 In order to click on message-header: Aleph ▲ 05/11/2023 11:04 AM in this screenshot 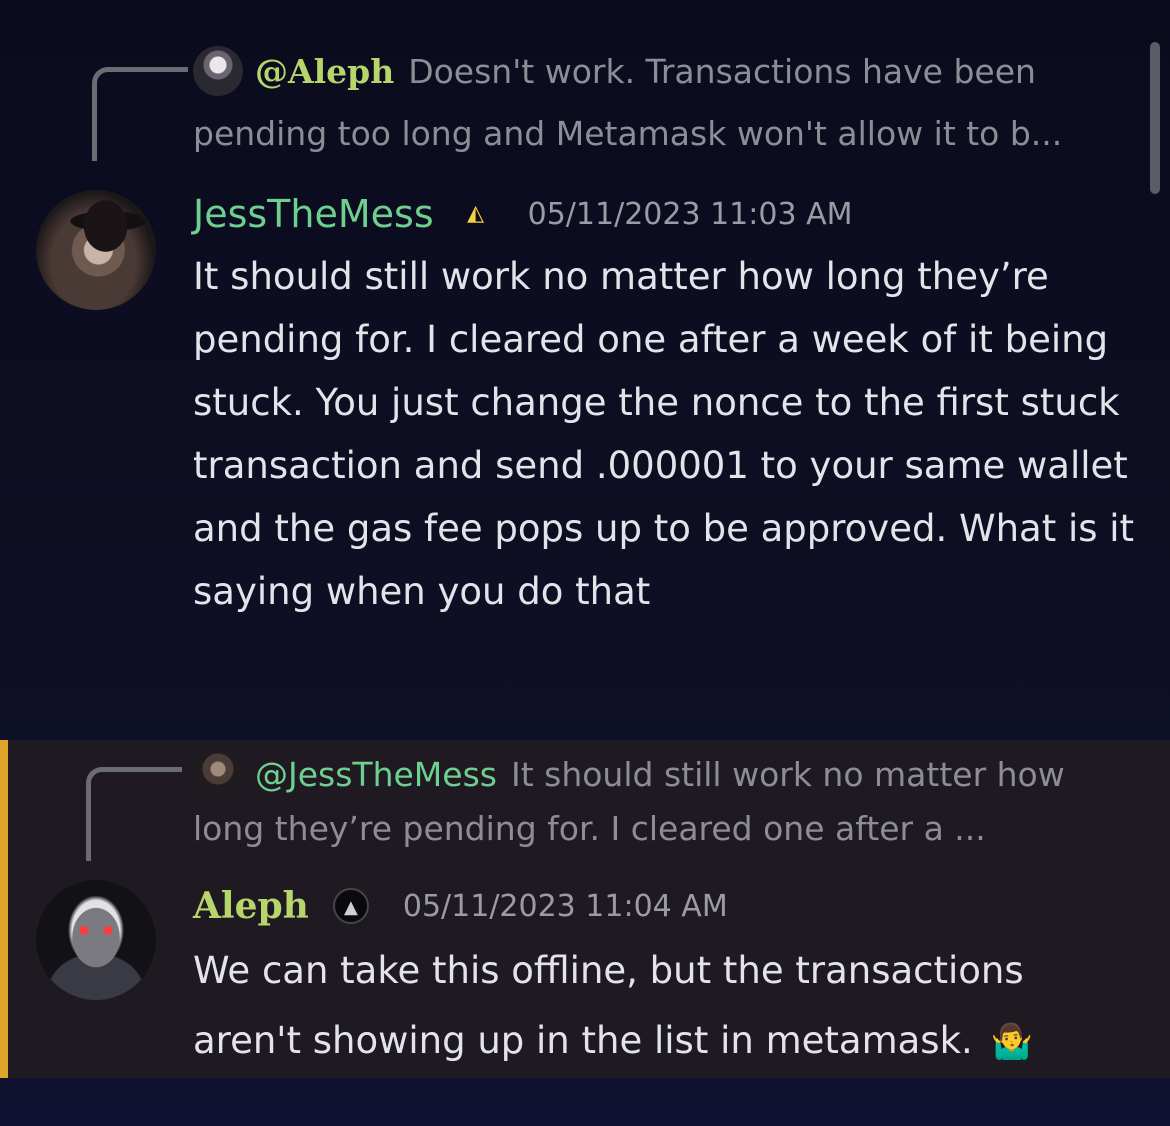, I will do `click(460, 906)`.